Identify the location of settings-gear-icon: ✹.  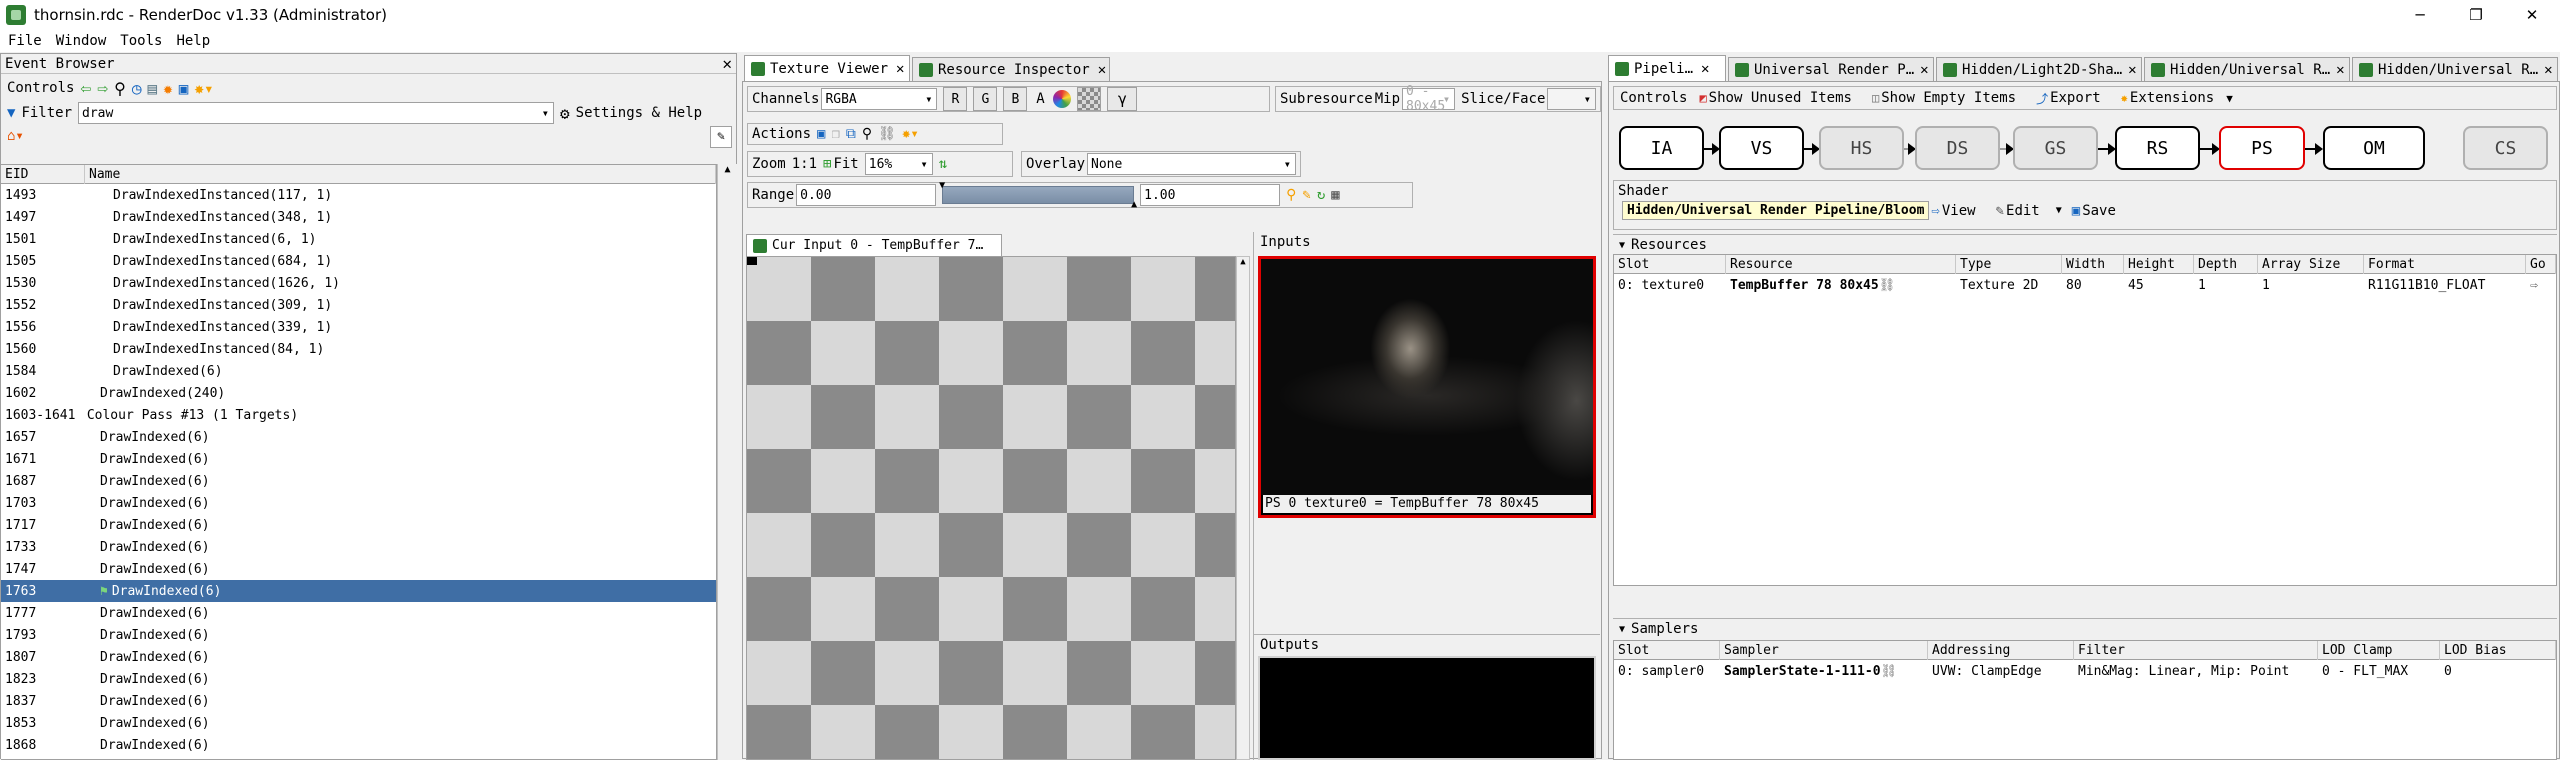
(168, 88).